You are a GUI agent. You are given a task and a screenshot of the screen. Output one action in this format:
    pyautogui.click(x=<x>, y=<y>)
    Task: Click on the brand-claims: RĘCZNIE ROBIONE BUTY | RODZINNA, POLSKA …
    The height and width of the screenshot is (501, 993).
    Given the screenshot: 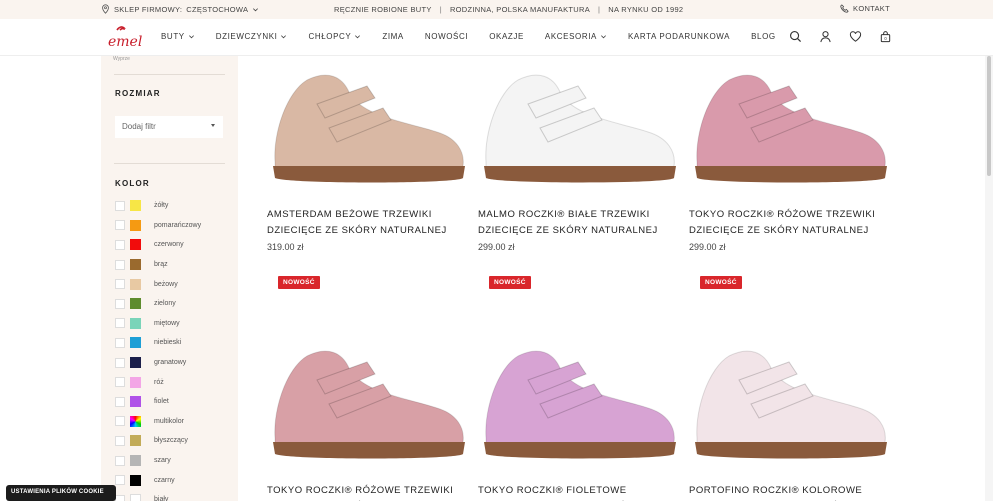 What is the action you would take?
    pyautogui.click(x=508, y=9)
    